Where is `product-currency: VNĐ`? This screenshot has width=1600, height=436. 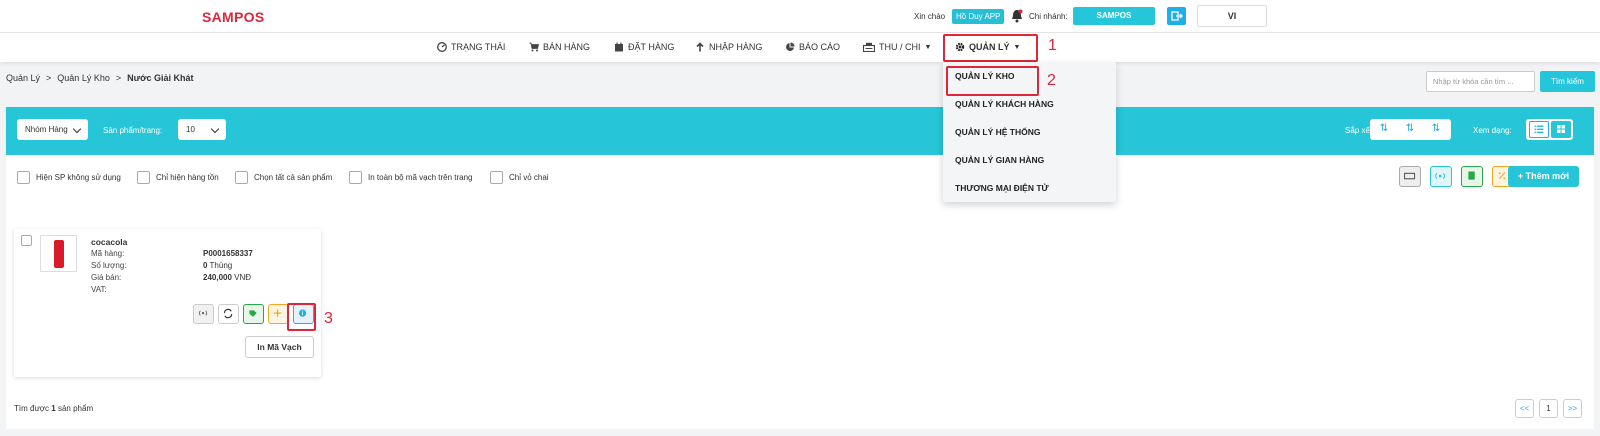 product-currency: VNĐ is located at coordinates (243, 277).